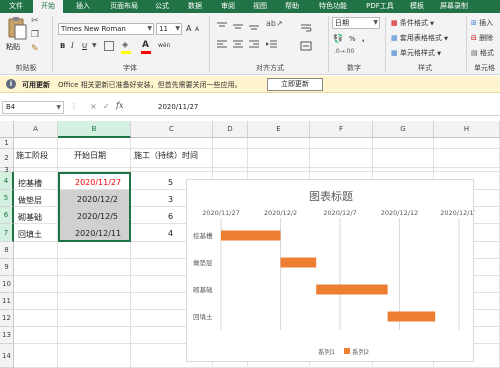 The image size is (500, 368). Describe the element at coordinates (482, 38) in the screenshot. I see `delete-cells-button: ⊟ 删除` at that location.